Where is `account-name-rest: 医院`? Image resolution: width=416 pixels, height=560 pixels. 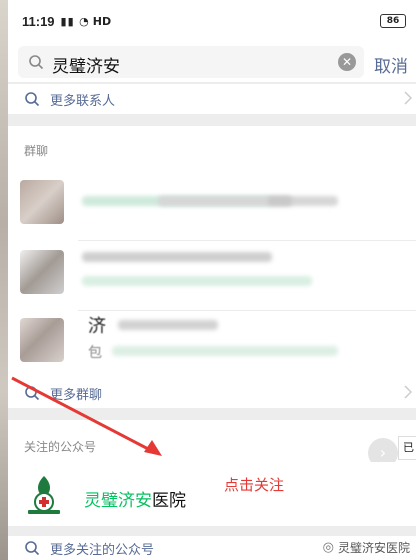 account-name-rest: 医院 is located at coordinates (169, 501).